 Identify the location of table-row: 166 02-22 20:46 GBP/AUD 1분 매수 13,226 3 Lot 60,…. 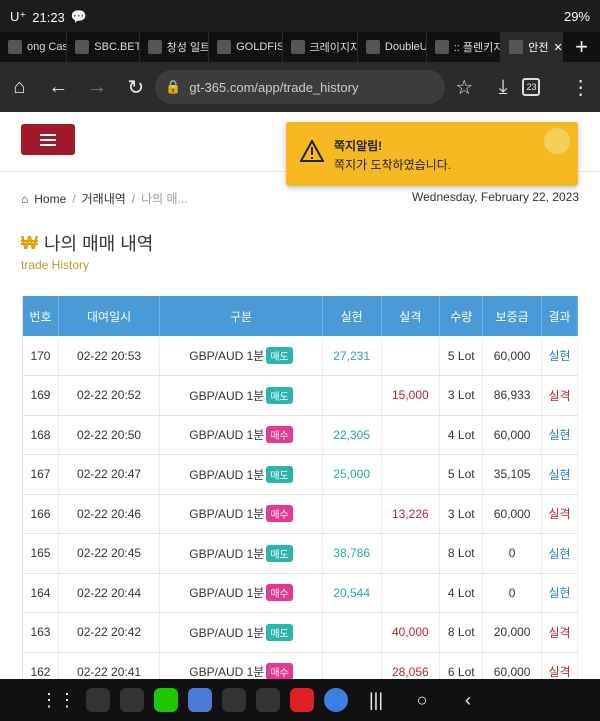
(300, 514).